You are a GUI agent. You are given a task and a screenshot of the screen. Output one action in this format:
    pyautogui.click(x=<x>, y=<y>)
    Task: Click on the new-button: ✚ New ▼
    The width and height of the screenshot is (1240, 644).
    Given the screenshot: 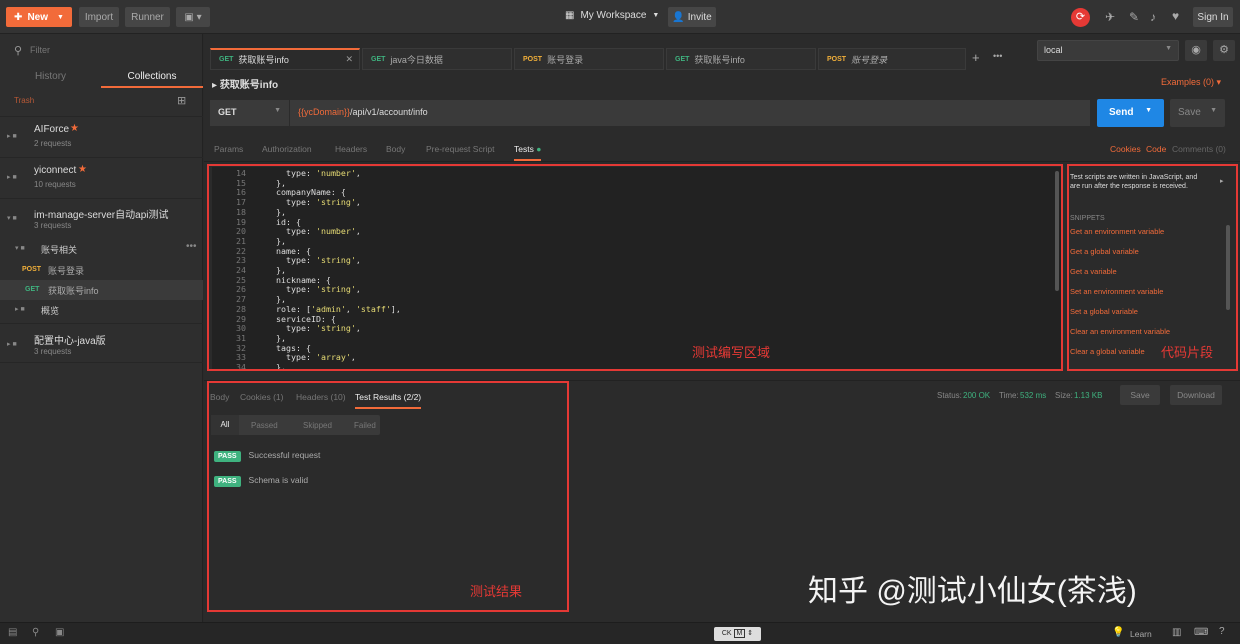 What is the action you would take?
    pyautogui.click(x=39, y=17)
    